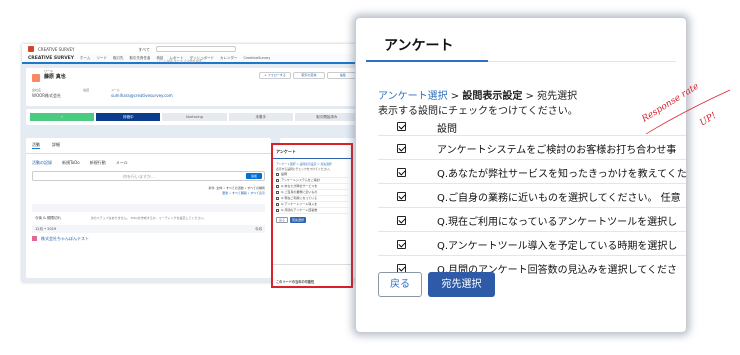  Describe the element at coordinates (148, 238) in the screenshot. I see `list-item: 株式会社ちゃんぽんテスト` at that location.